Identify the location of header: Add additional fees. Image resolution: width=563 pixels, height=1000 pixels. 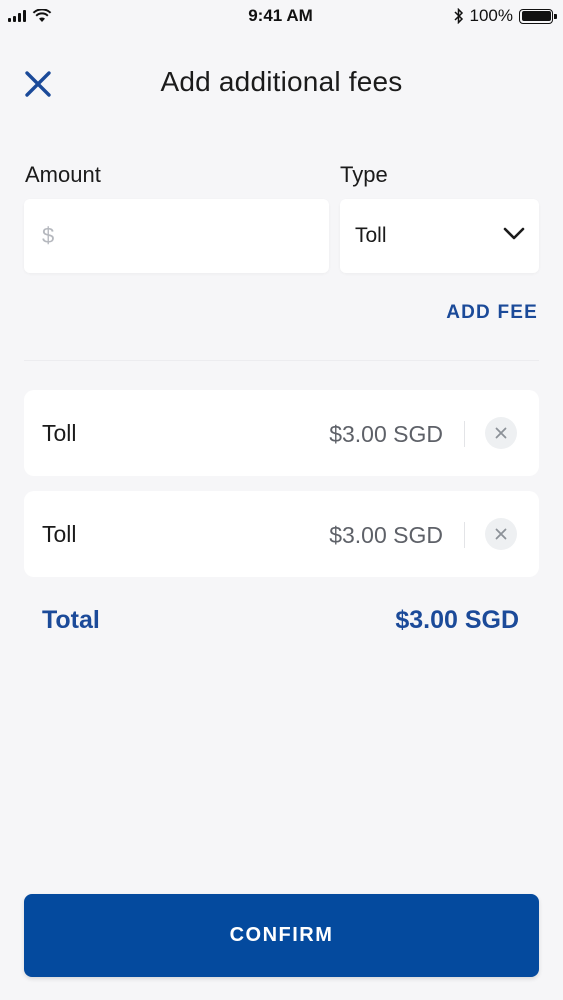
(281, 83).